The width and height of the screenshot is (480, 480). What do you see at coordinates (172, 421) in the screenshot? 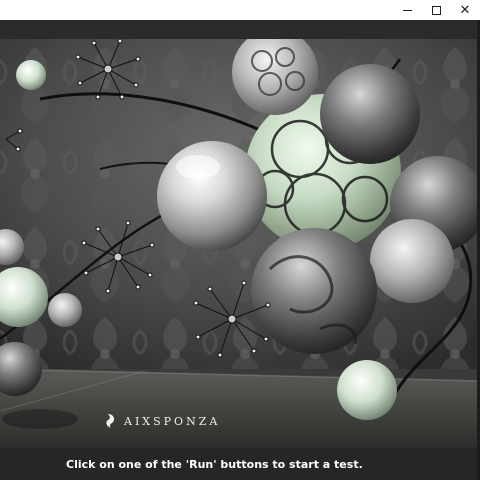
I see `logo-text: AIXSPONZA` at bounding box center [172, 421].